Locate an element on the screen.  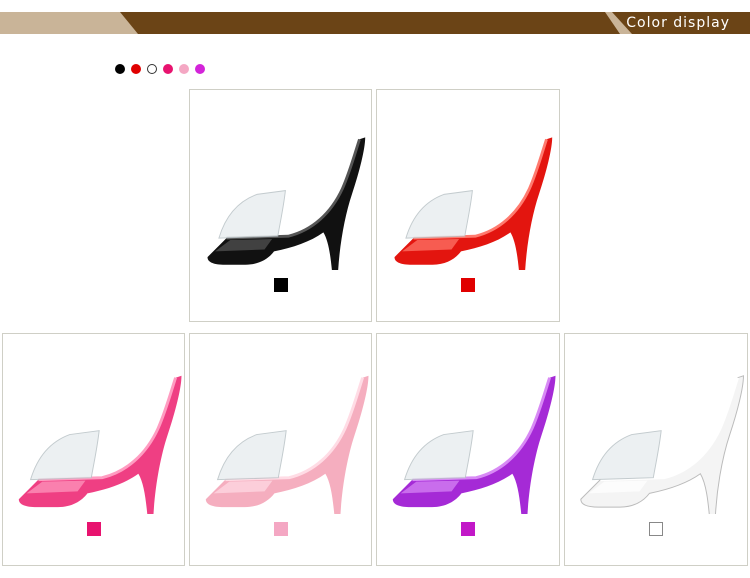
product-card-pink is located at coordinates (280, 449).